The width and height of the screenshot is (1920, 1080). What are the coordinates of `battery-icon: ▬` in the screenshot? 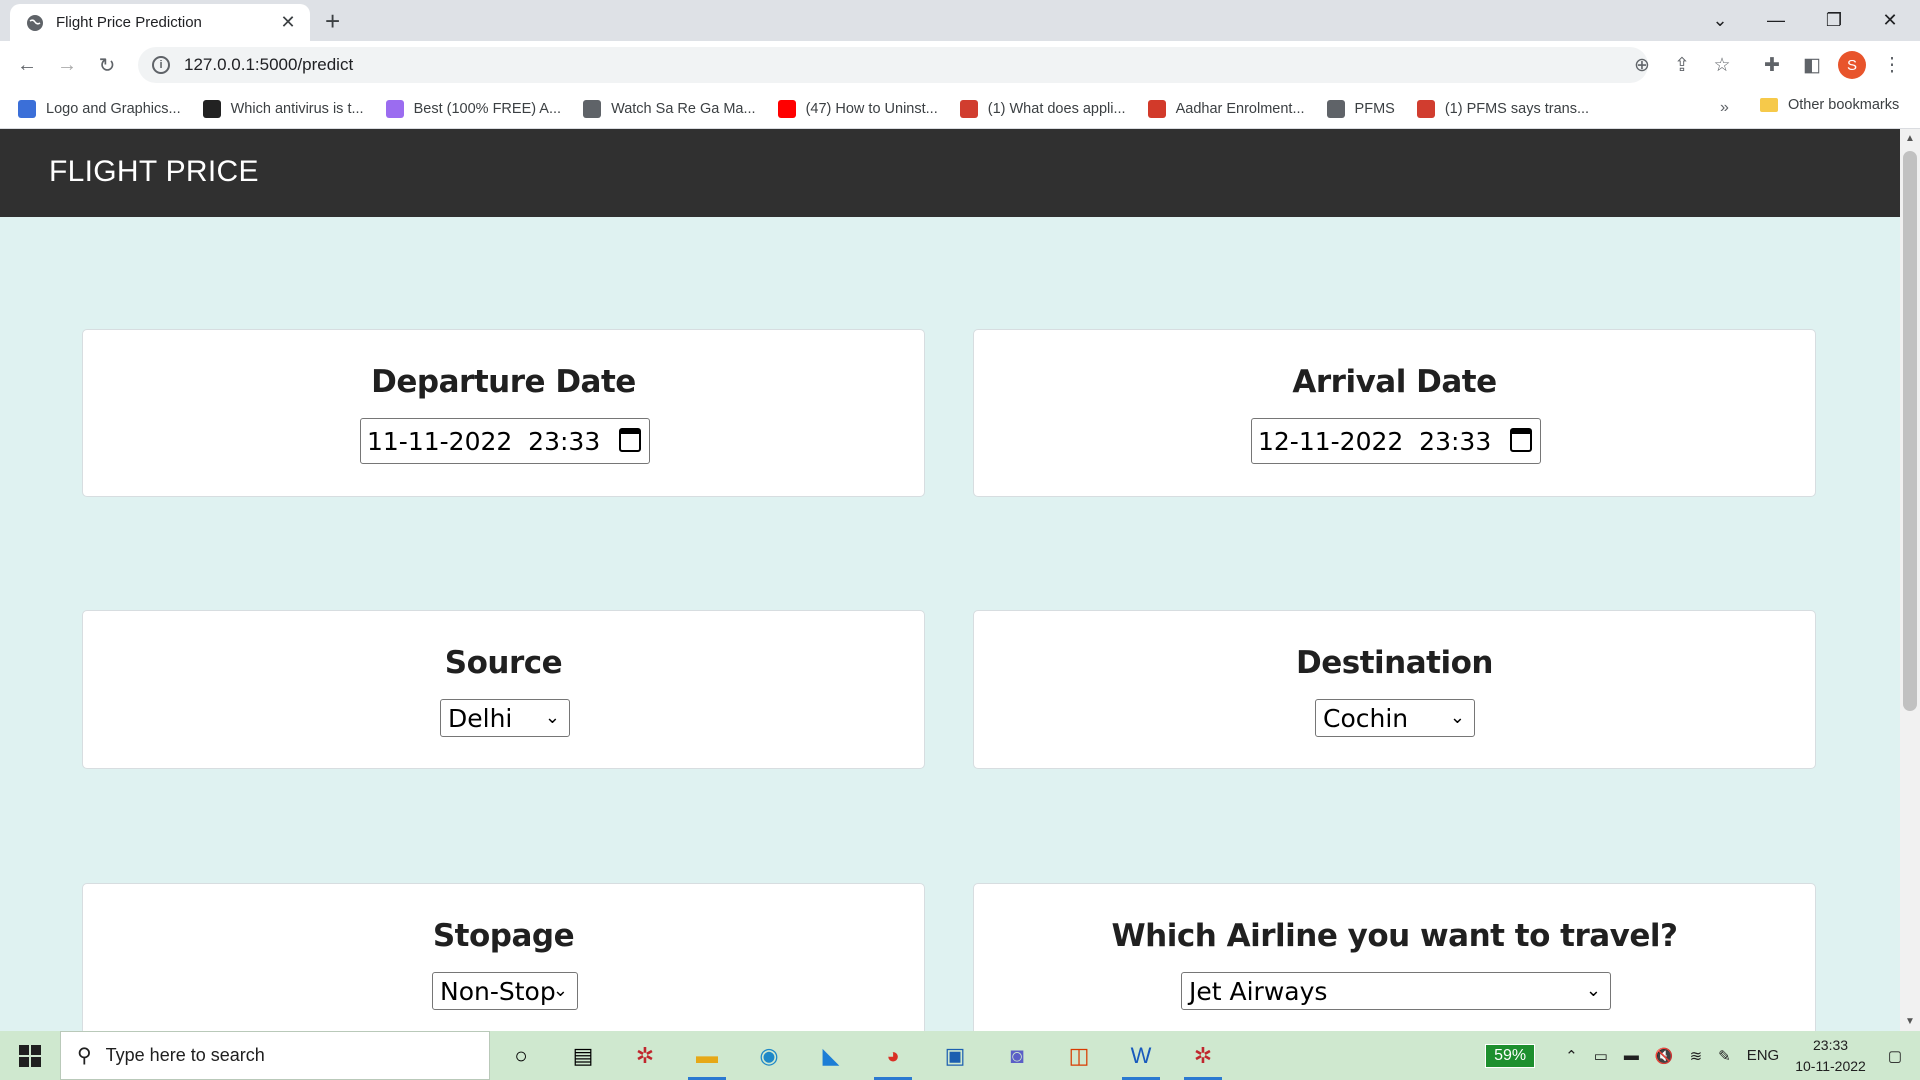 It's located at (1631, 1055).